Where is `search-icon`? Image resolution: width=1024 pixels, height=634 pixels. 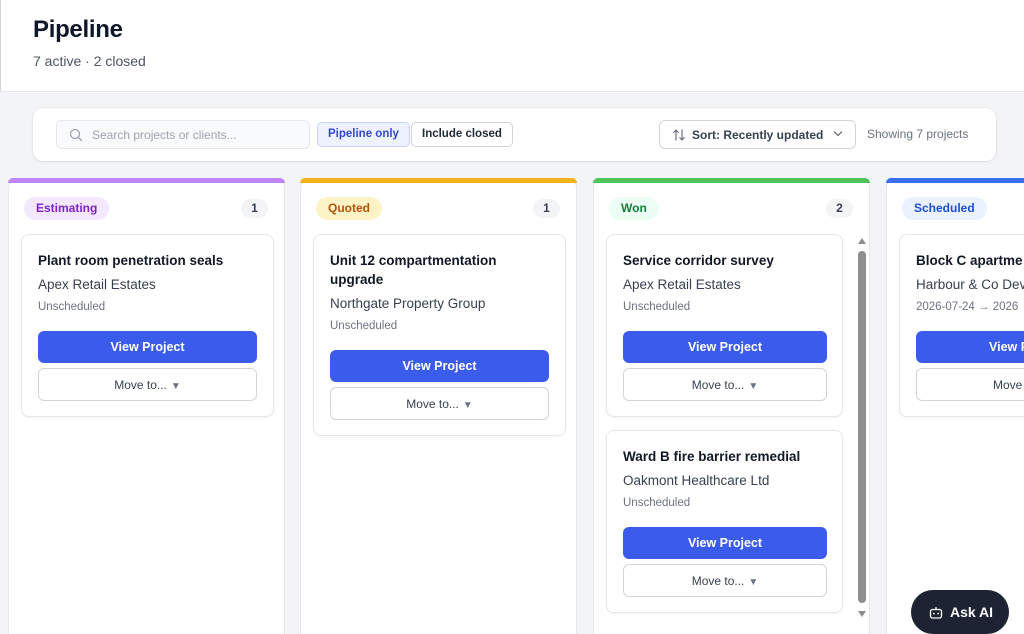
search-icon is located at coordinates (76, 135).